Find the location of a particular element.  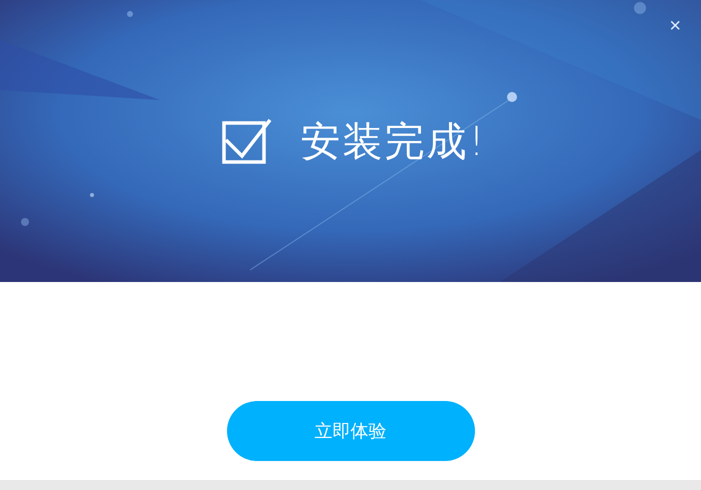

close-button: × is located at coordinates (675, 26).